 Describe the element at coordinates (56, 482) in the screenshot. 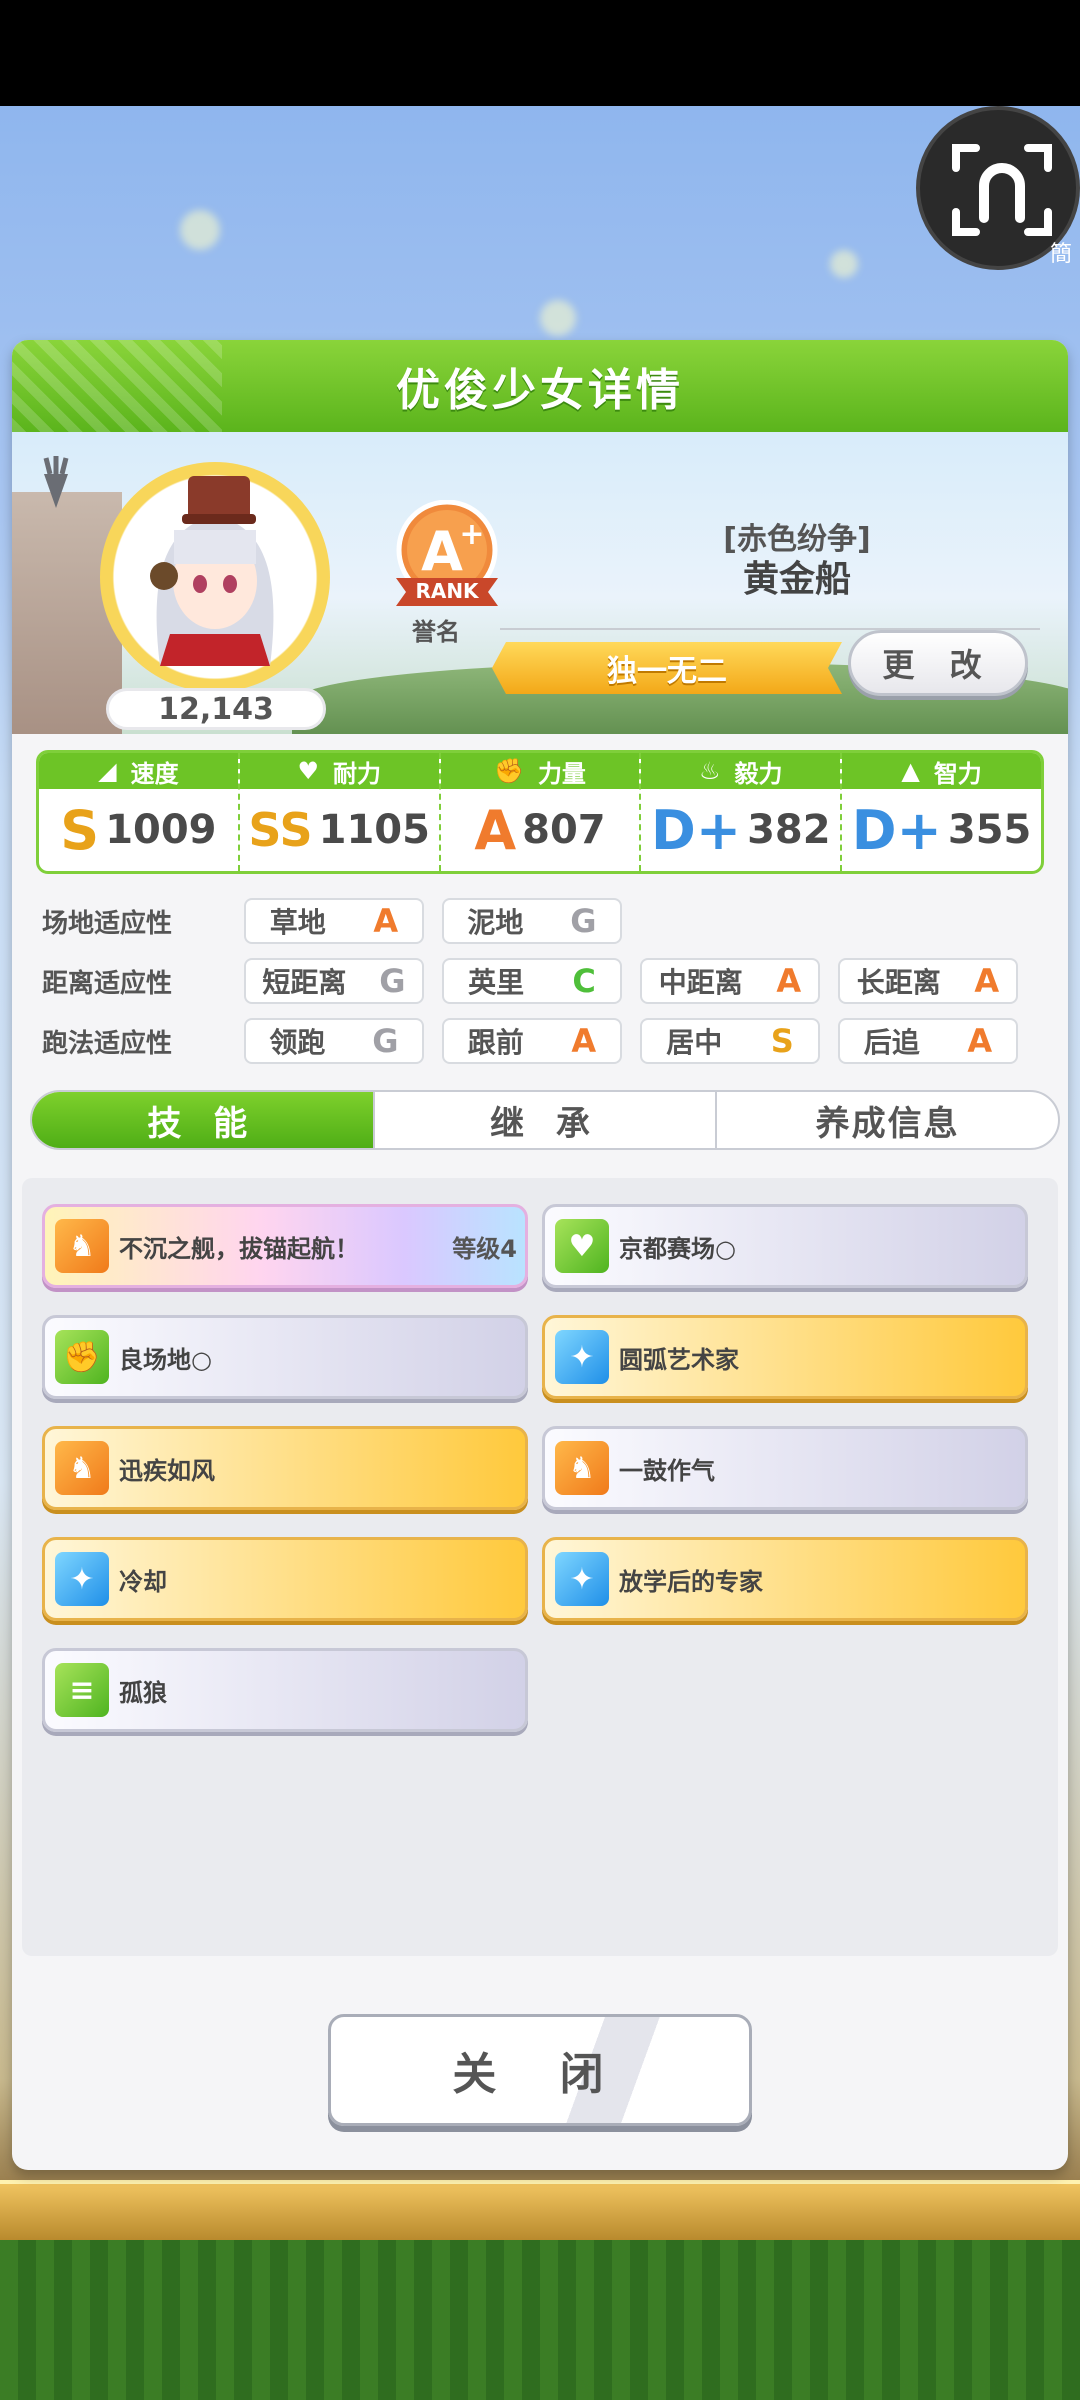

I see `carrot-icon` at that location.